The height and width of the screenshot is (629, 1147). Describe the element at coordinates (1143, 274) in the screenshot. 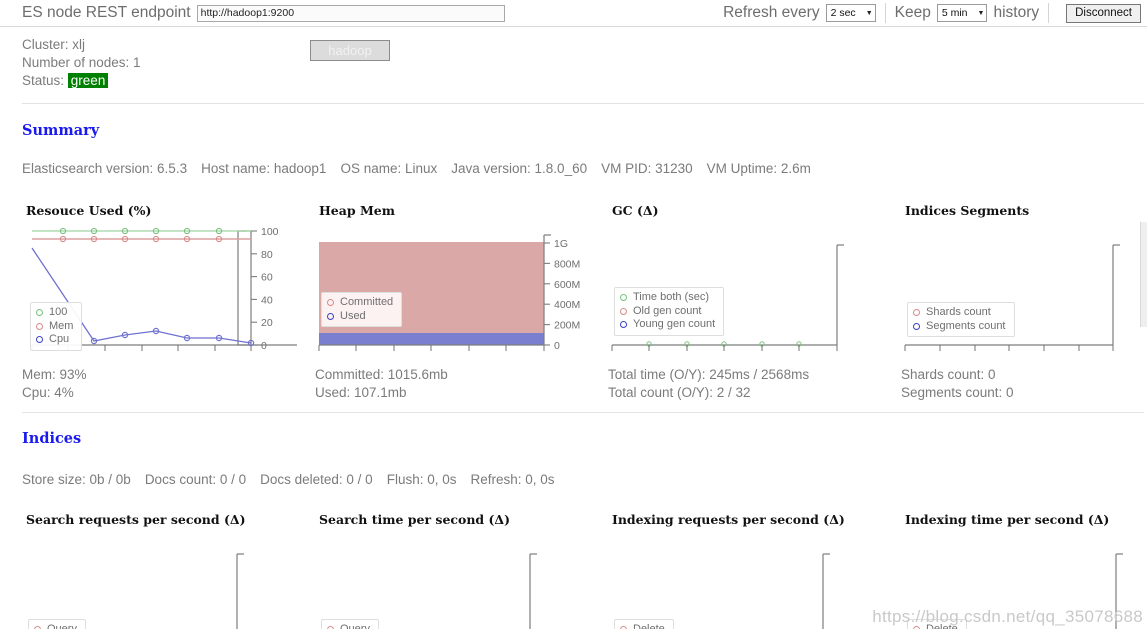

I see `offscreen-chart-sliver` at that location.